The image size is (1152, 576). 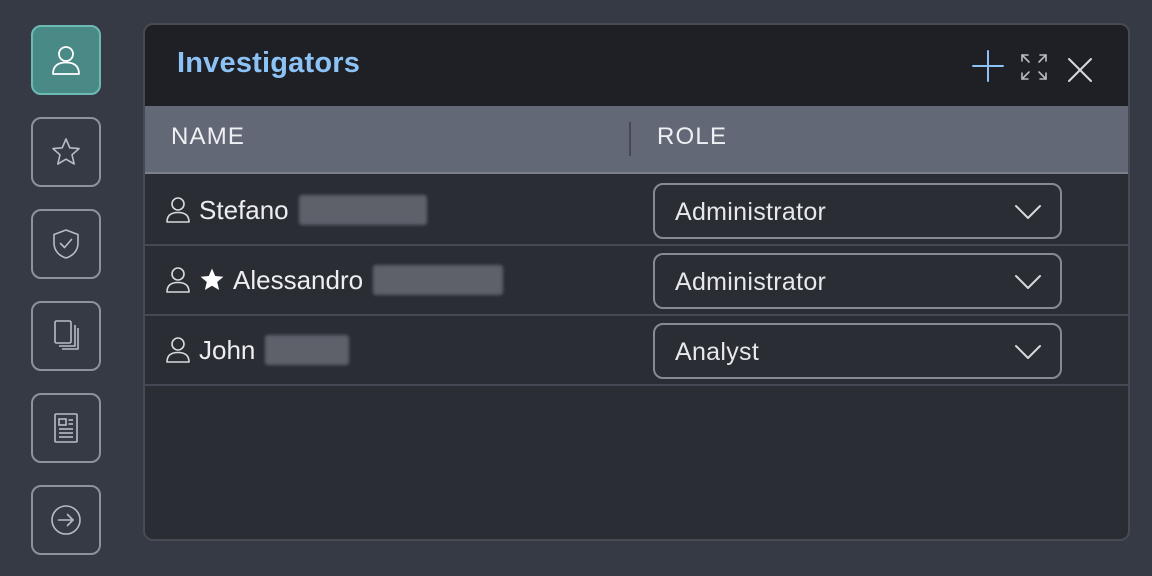 I want to click on documents-icon, so click(x=66, y=336).